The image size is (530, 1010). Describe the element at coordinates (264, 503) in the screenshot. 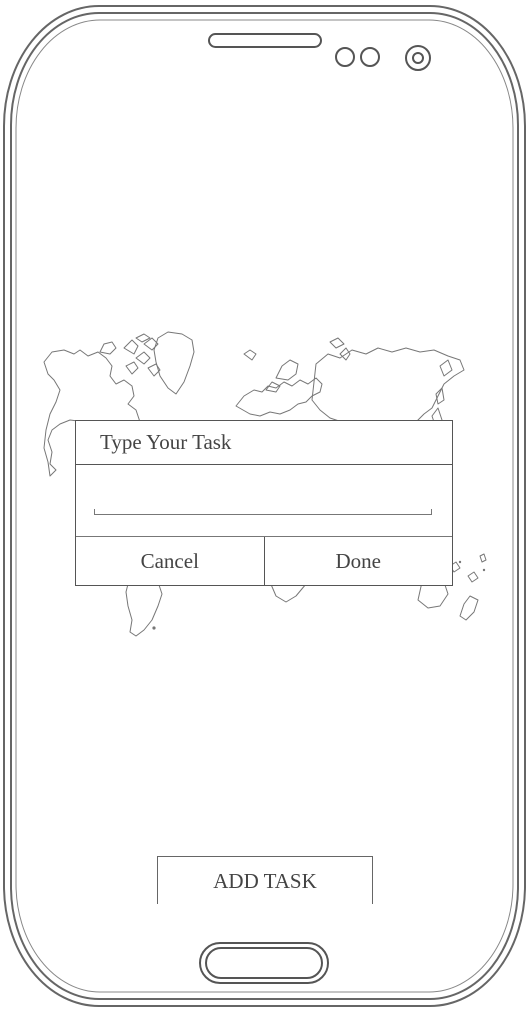

I see `task-dialog: Type Your Task Cancel Done` at that location.